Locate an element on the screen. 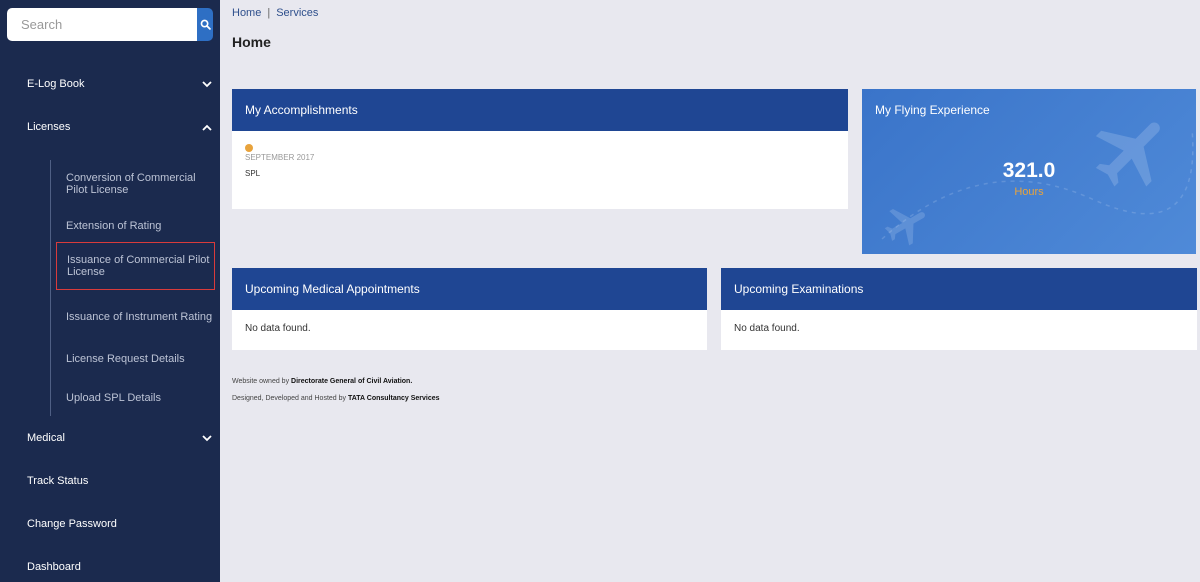 The width and height of the screenshot is (1200, 582). sidebar-item-dashboard: Dashboard is located at coordinates (110, 567).